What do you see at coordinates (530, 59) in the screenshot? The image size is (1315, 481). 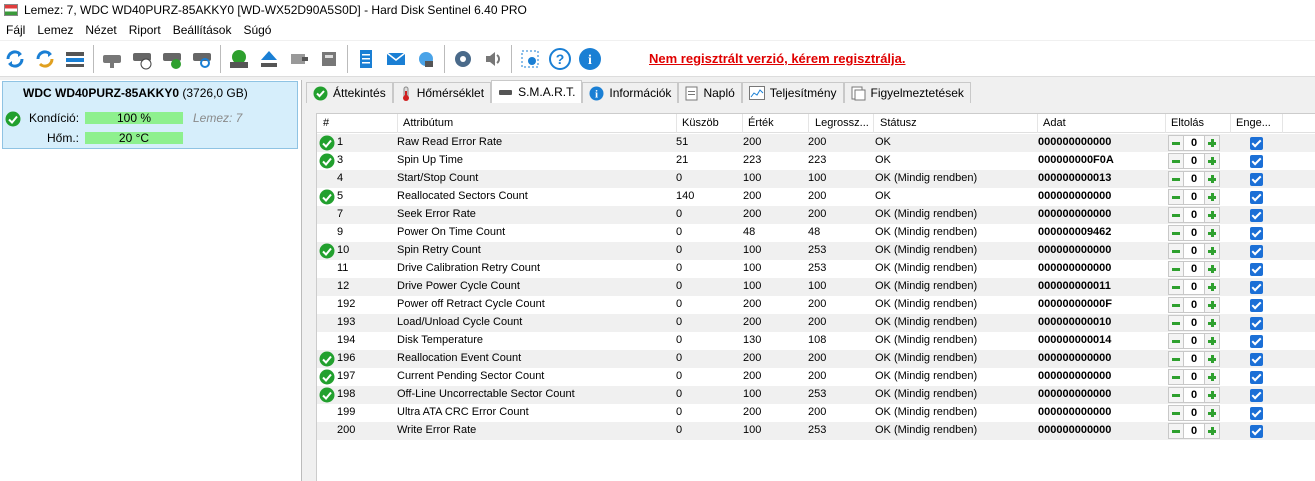 I see `screenshot-icon` at bounding box center [530, 59].